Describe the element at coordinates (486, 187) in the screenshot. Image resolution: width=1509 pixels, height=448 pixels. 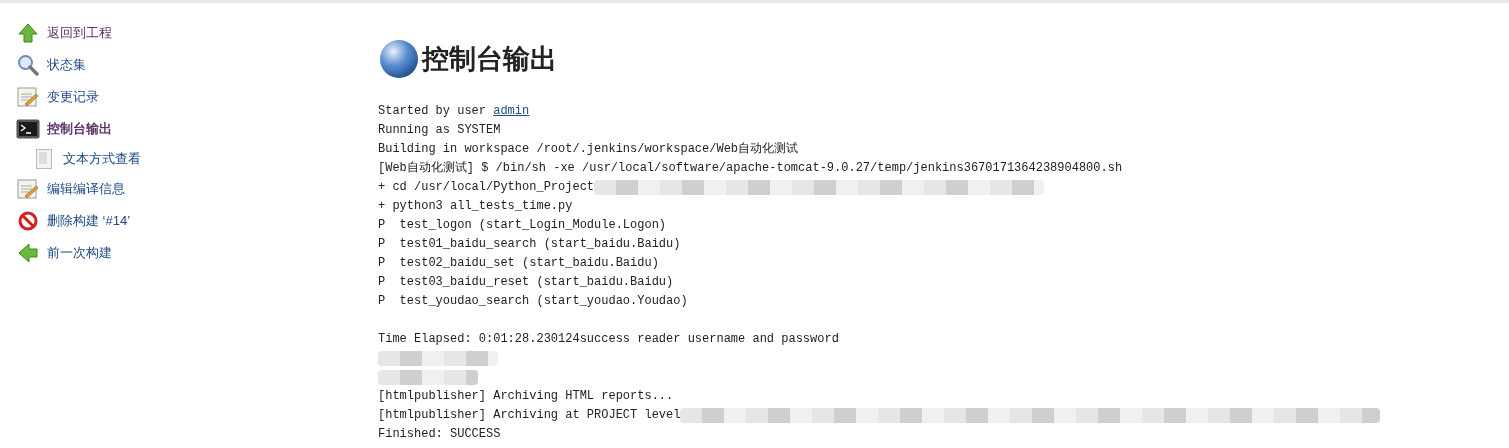
I see `console-line: + cd /usr/local/Python_Project` at that location.